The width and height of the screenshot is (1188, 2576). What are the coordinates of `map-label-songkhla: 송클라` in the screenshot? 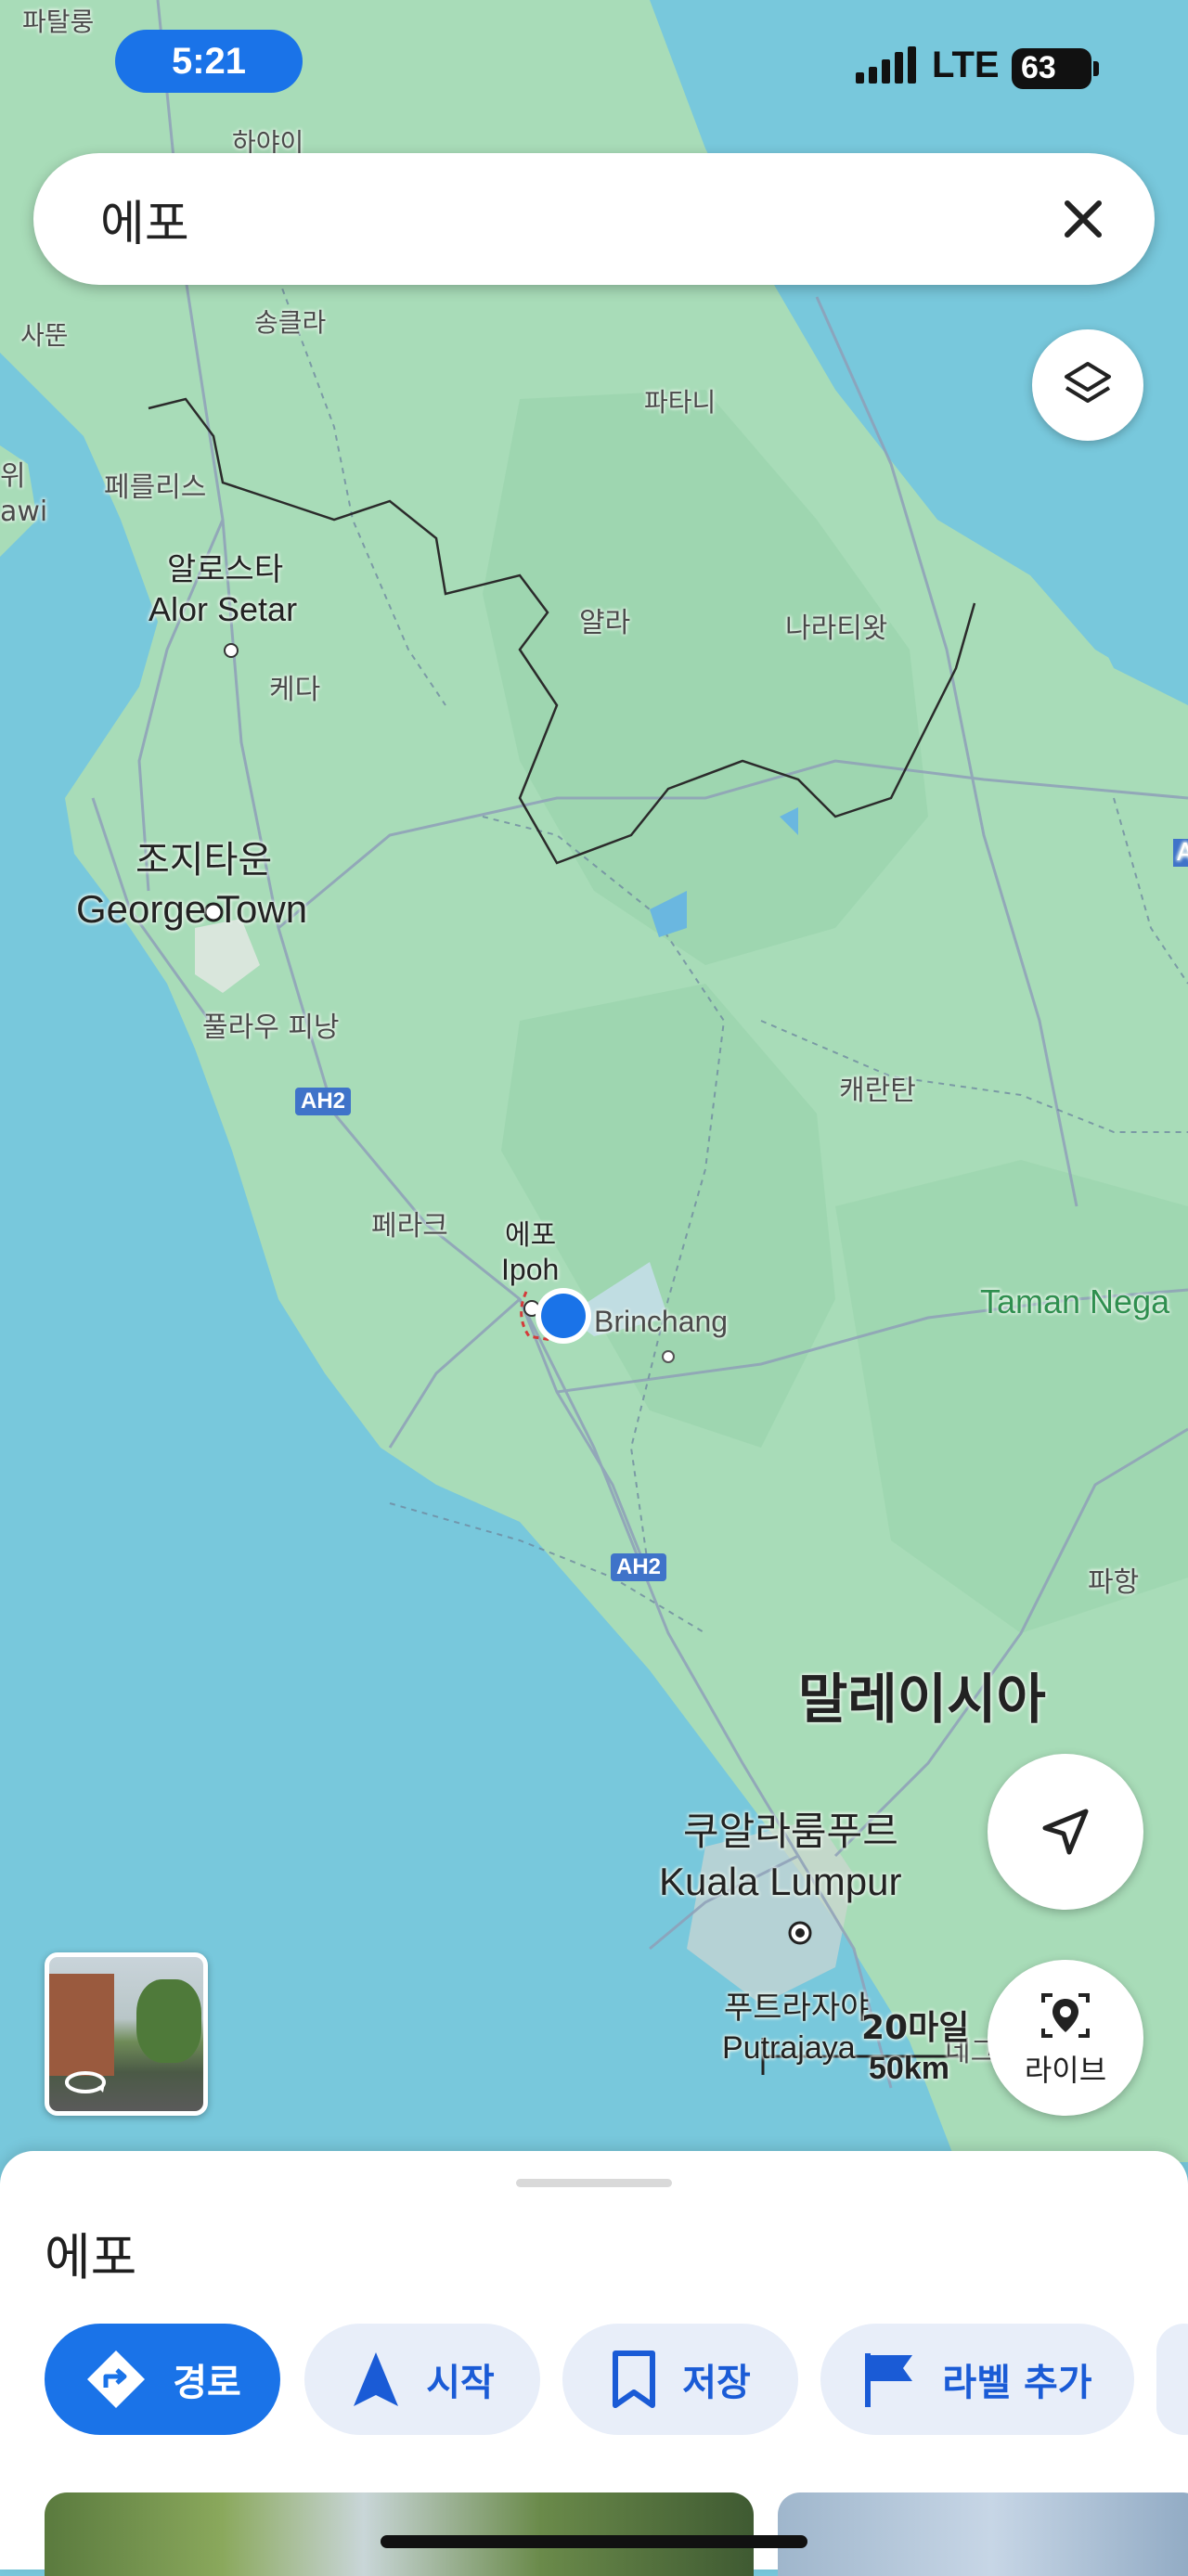 It's located at (290, 322).